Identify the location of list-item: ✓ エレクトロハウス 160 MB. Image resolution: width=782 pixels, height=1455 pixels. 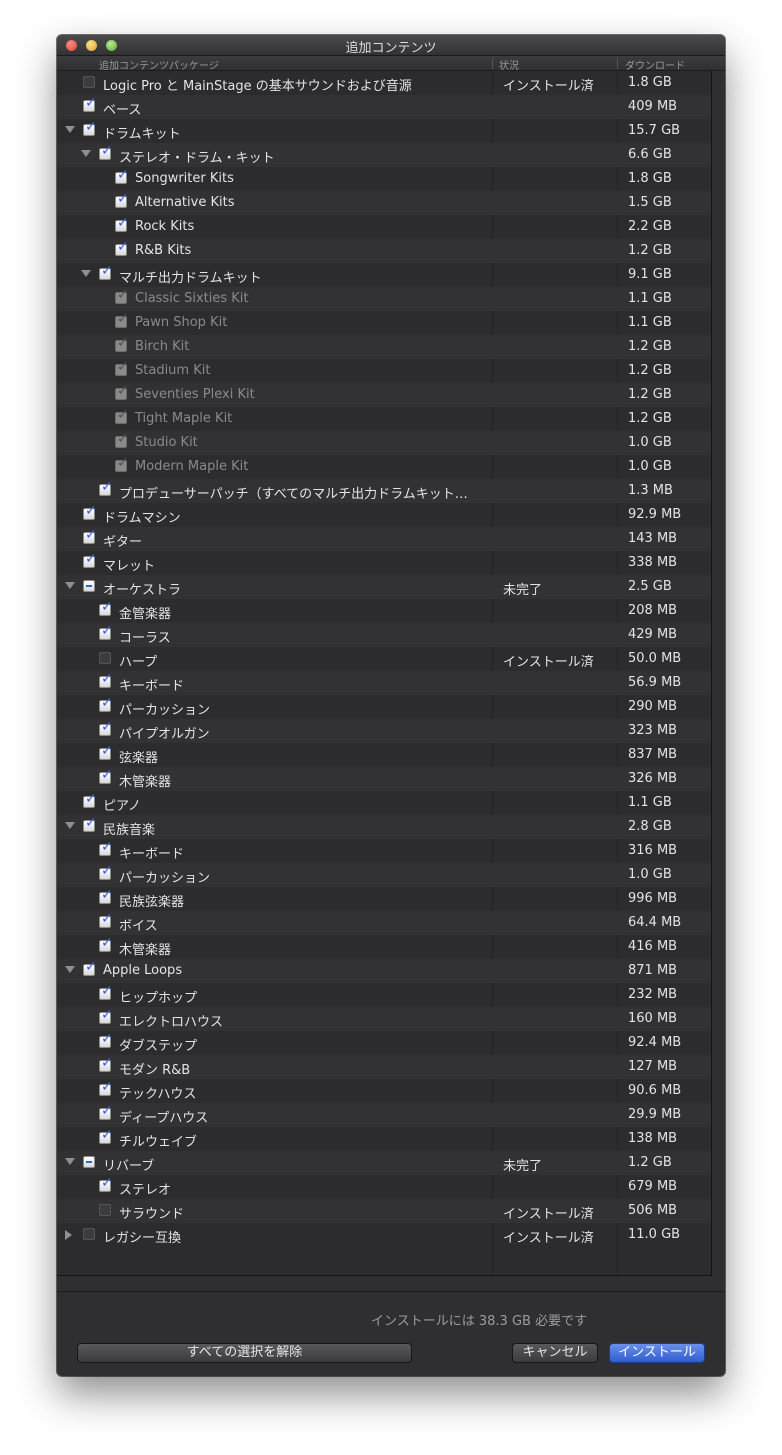
(384, 1019).